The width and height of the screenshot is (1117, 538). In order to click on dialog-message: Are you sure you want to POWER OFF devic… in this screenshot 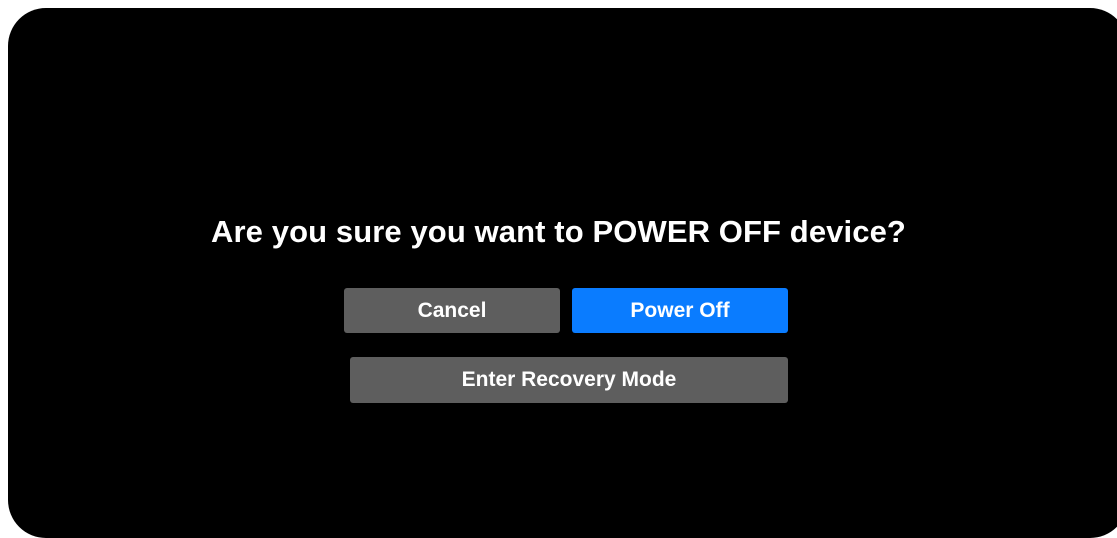, I will do `click(558, 231)`.